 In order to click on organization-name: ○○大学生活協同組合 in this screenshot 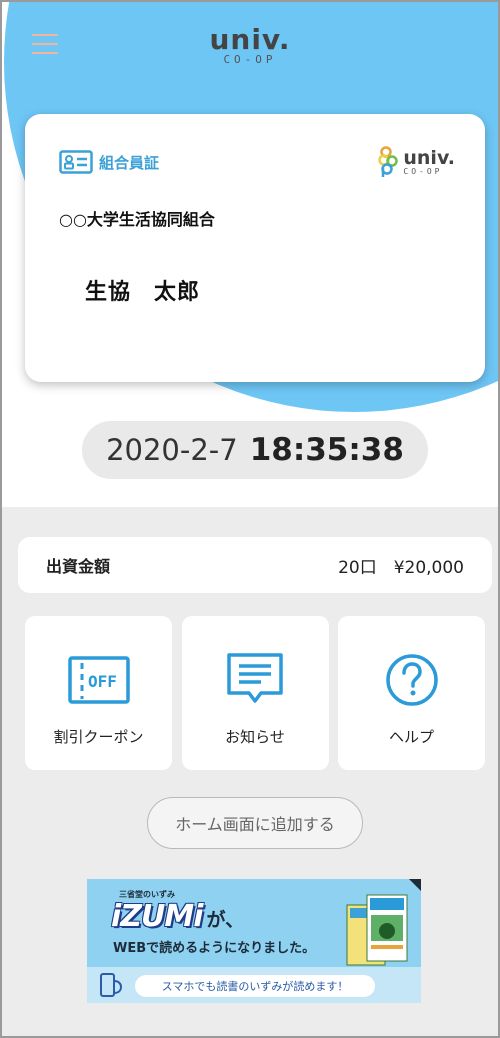, I will do `click(137, 219)`.